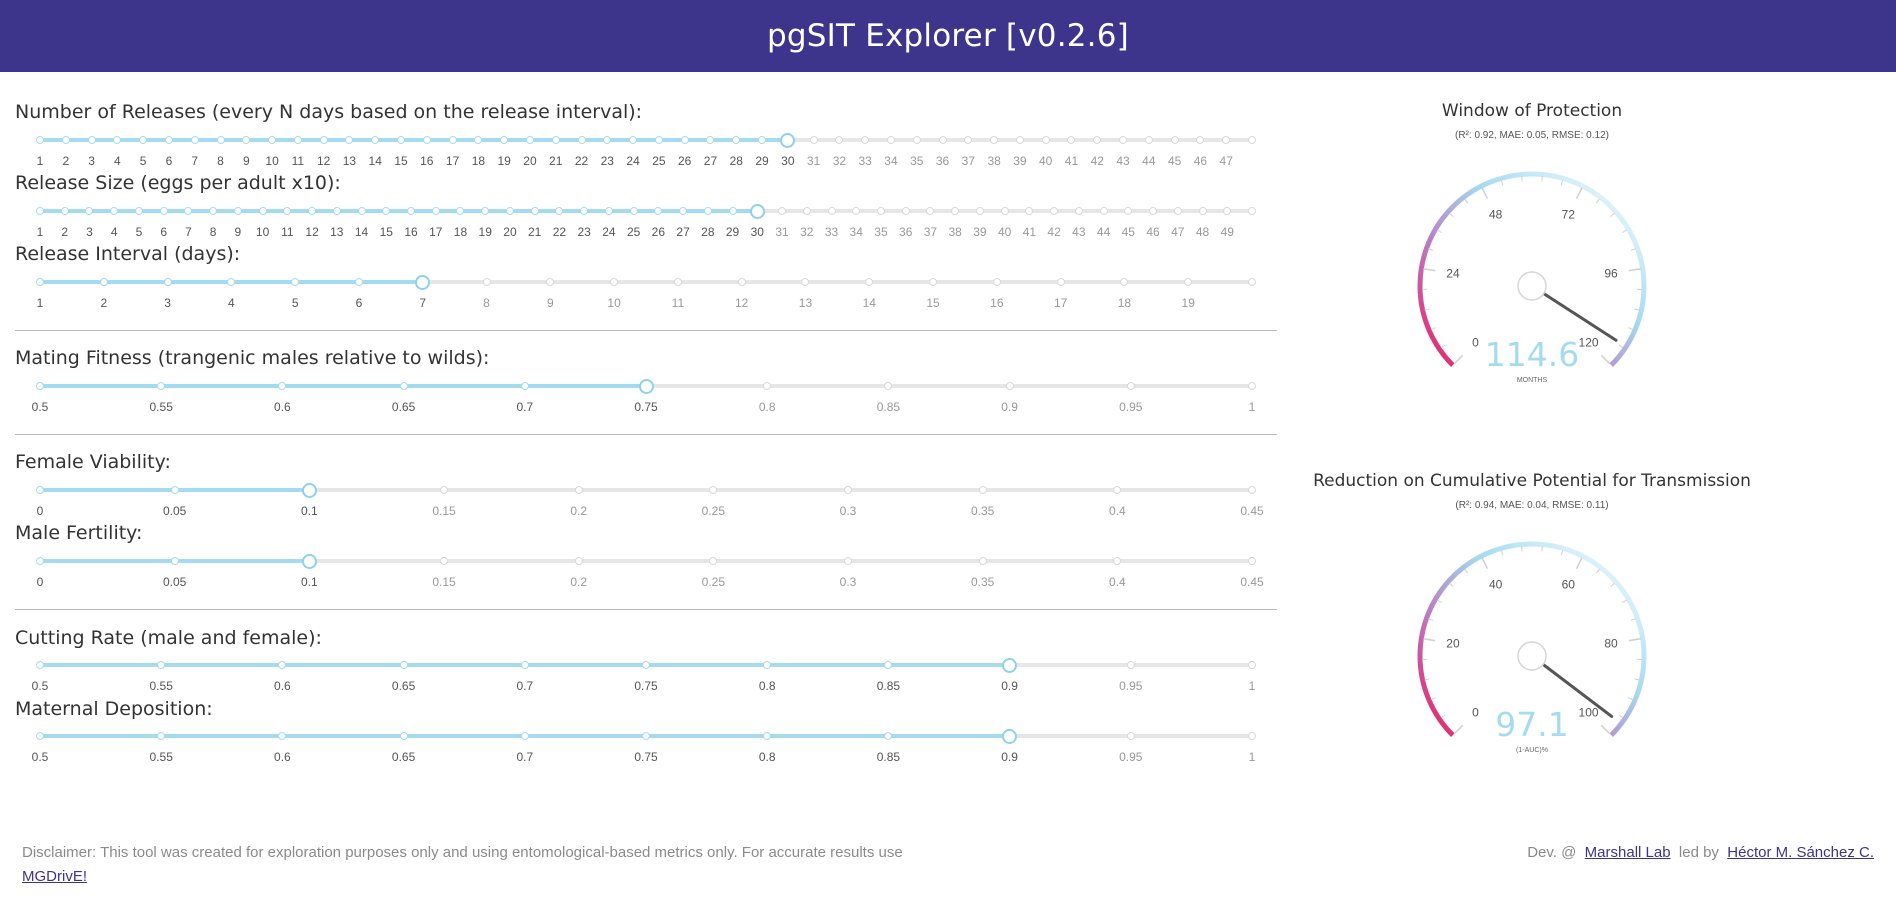 The image size is (1896, 915). I want to click on slider-tick-label: 27, so click(683, 232).